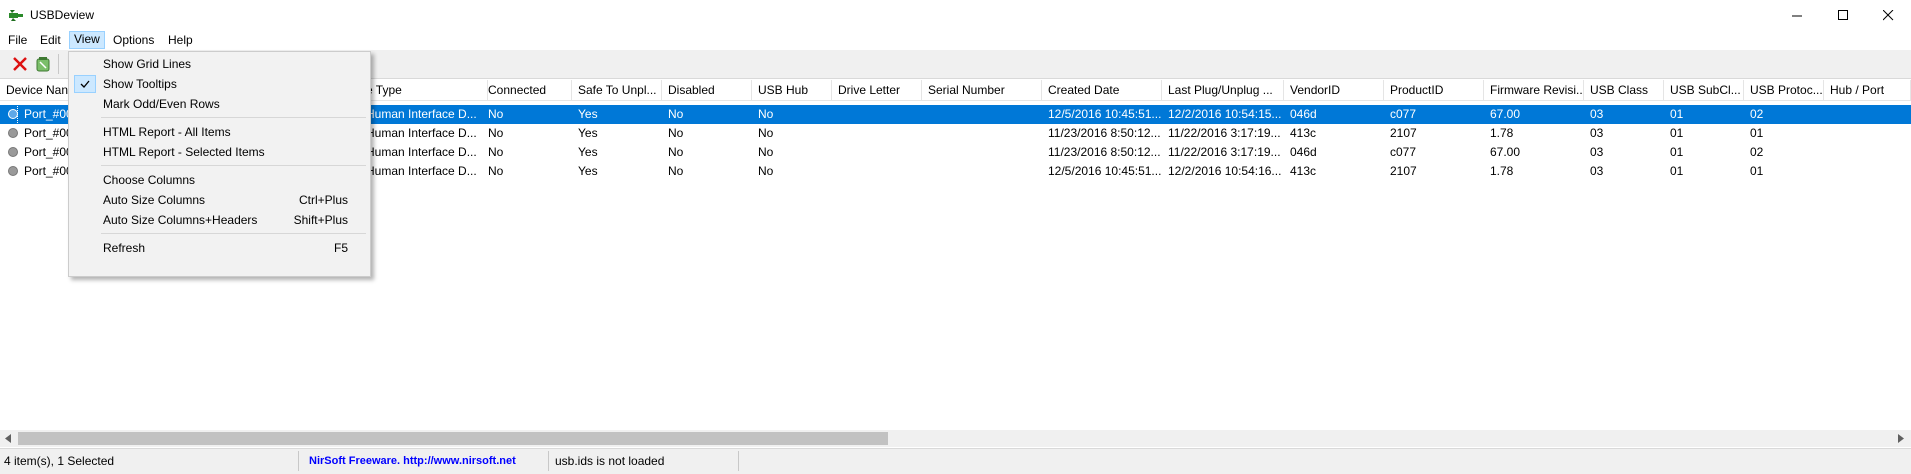  I want to click on menu-item-show-tooltips: Show Tooltips, so click(219, 84).